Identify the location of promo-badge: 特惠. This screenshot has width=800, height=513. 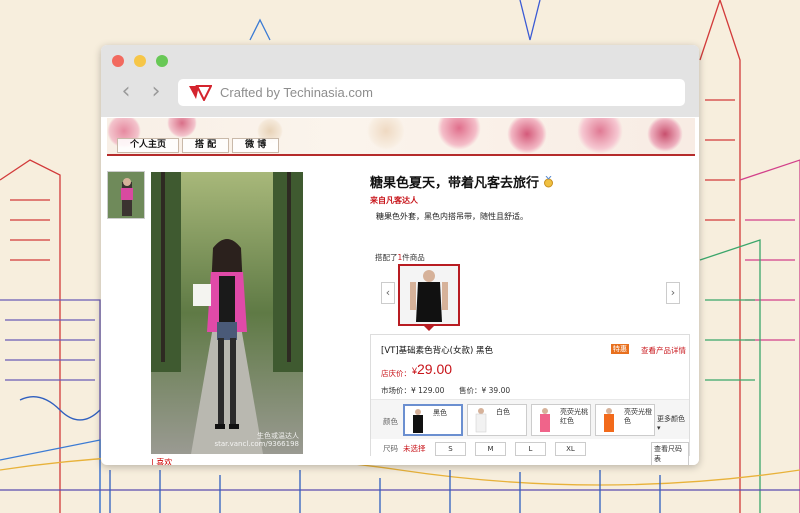
(620, 349).